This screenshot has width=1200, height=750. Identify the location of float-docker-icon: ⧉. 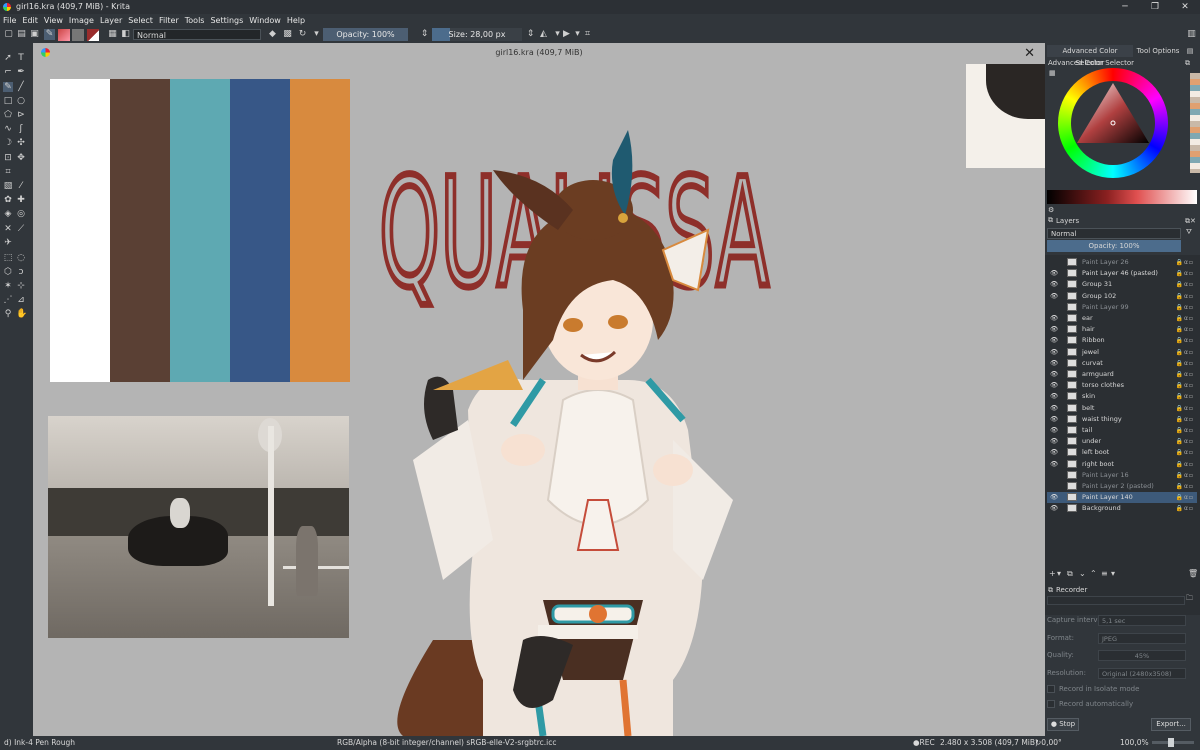
(1187, 63).